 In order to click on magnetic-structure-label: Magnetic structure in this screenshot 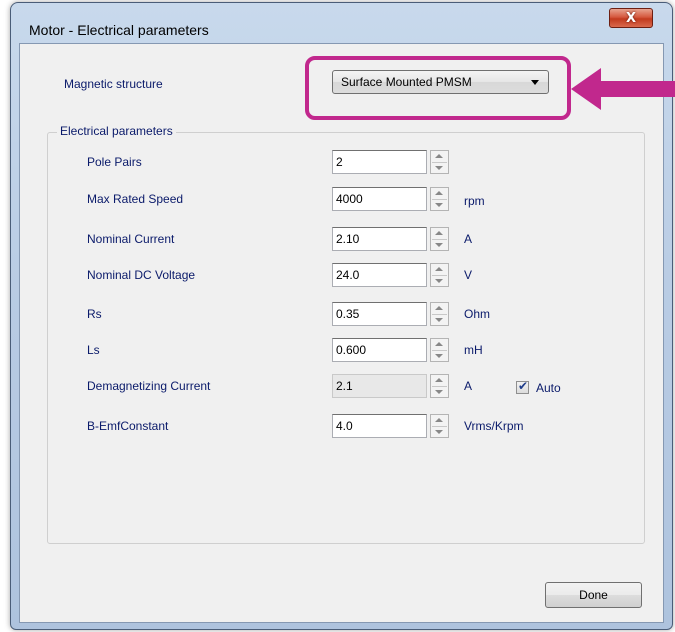, I will do `click(113, 84)`.